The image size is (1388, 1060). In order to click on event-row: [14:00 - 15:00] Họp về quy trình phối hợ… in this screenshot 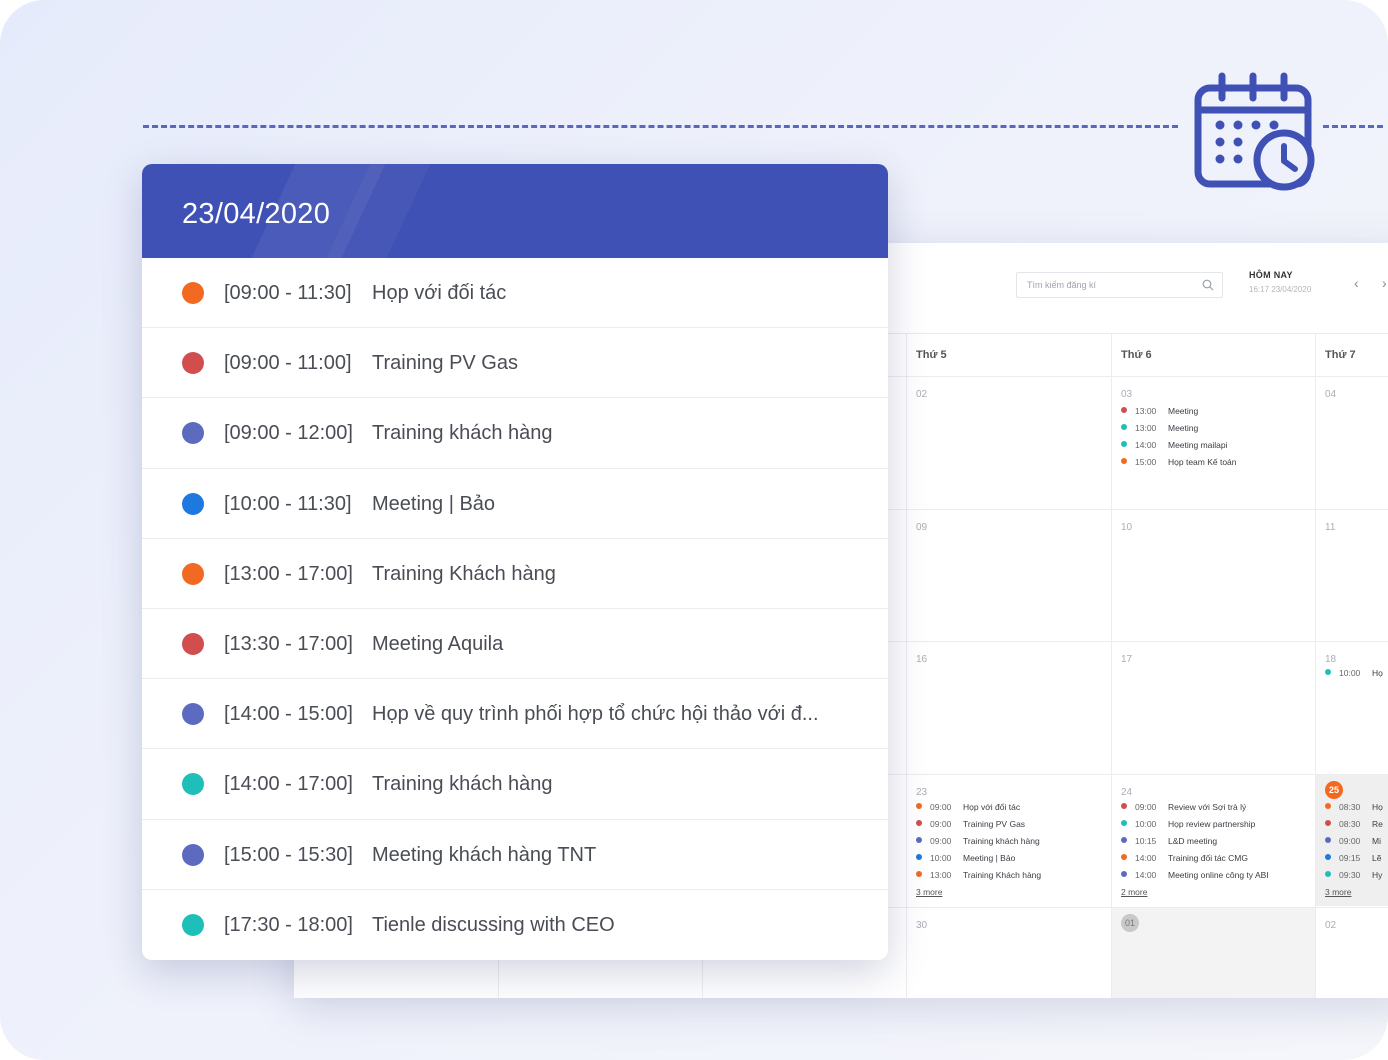, I will do `click(515, 714)`.